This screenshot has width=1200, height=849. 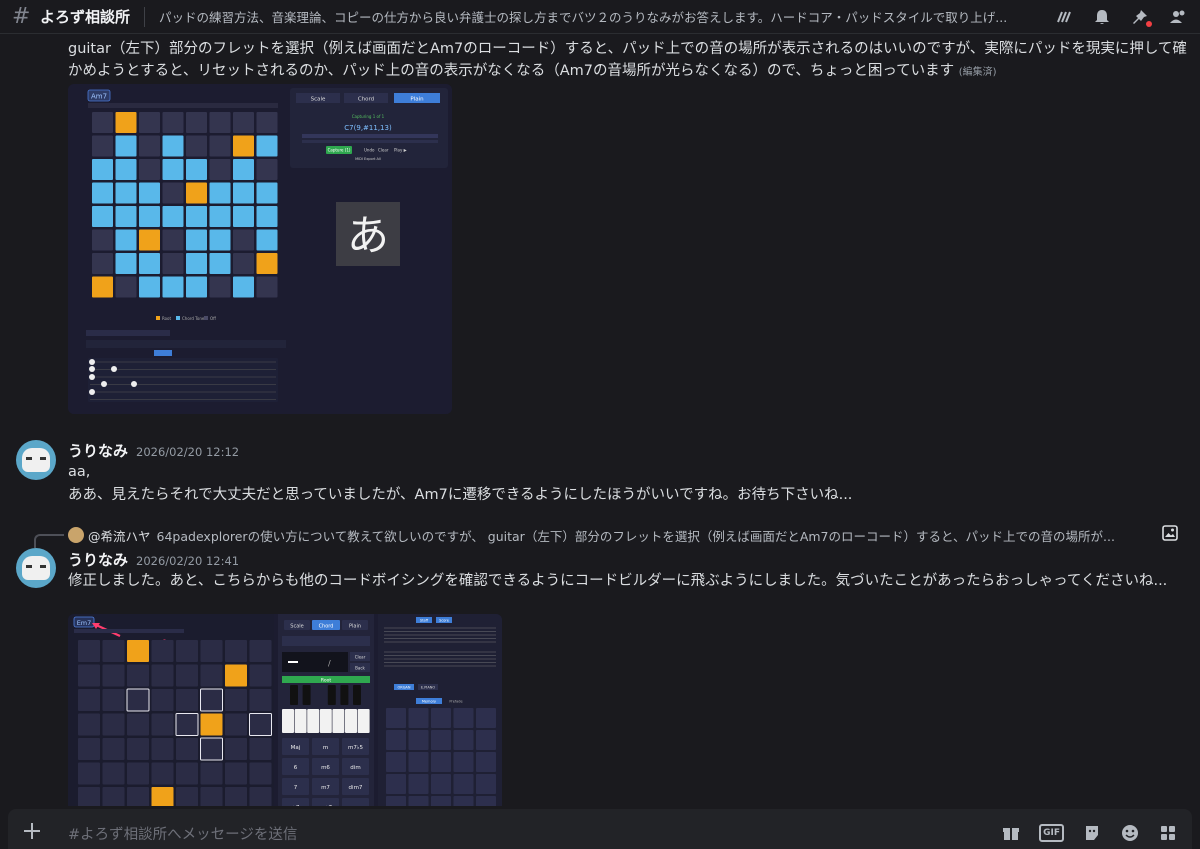 What do you see at coordinates (85, 16) in the screenshot?
I see `channel-name: よろず相談所` at bounding box center [85, 16].